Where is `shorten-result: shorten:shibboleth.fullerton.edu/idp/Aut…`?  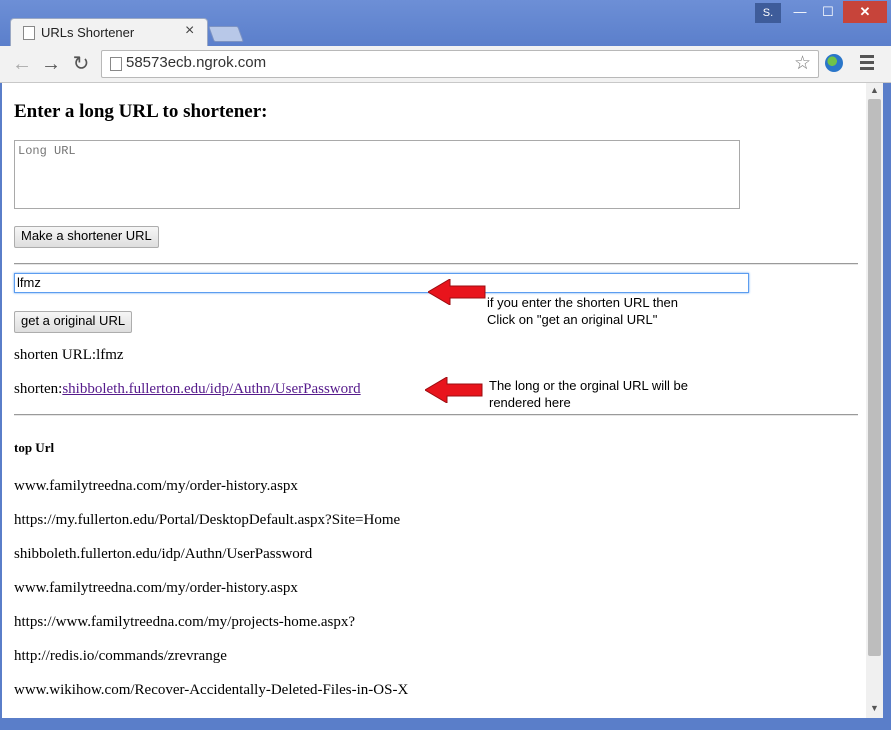
shorten-result: shorten:shibboleth.fullerton.edu/idp/Aut… is located at coordinates (187, 389).